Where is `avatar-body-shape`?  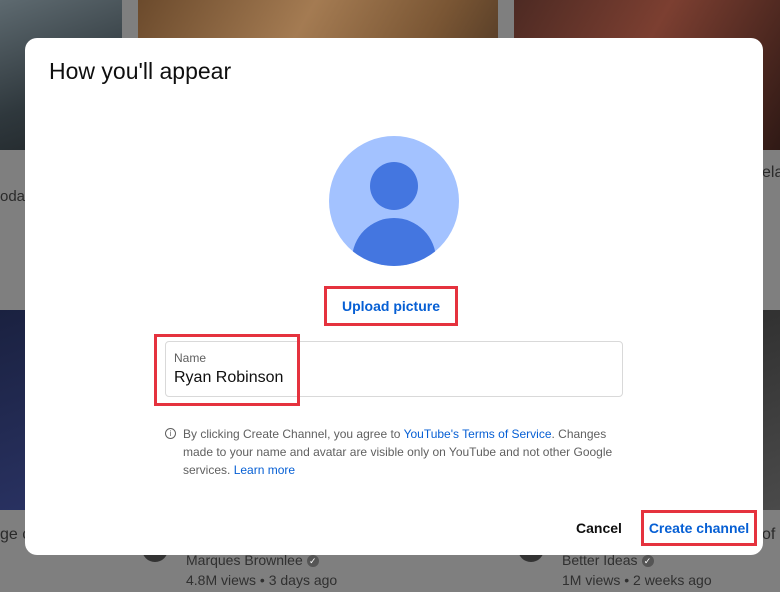
avatar-body-shape is located at coordinates (394, 242).